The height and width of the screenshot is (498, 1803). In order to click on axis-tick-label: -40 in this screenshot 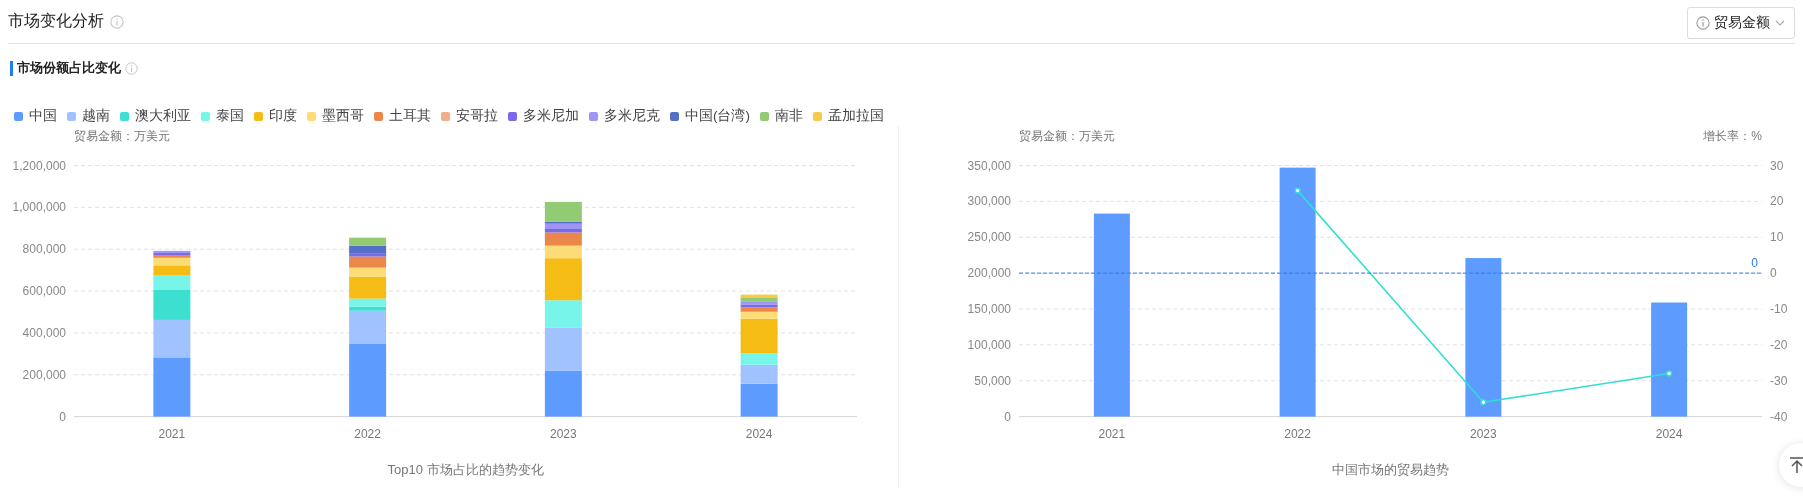, I will do `click(1779, 416)`.